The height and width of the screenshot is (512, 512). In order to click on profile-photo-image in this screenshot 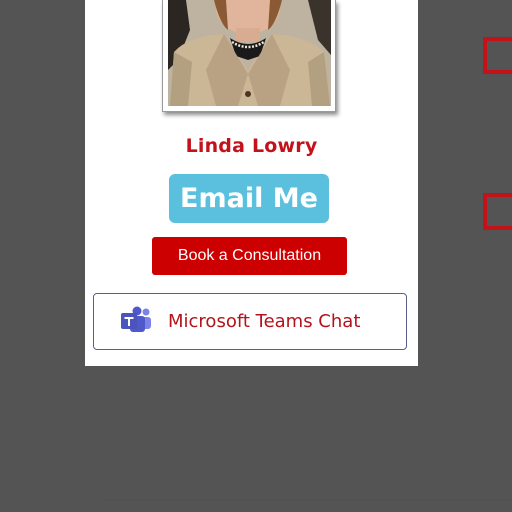, I will do `click(249, 53)`.